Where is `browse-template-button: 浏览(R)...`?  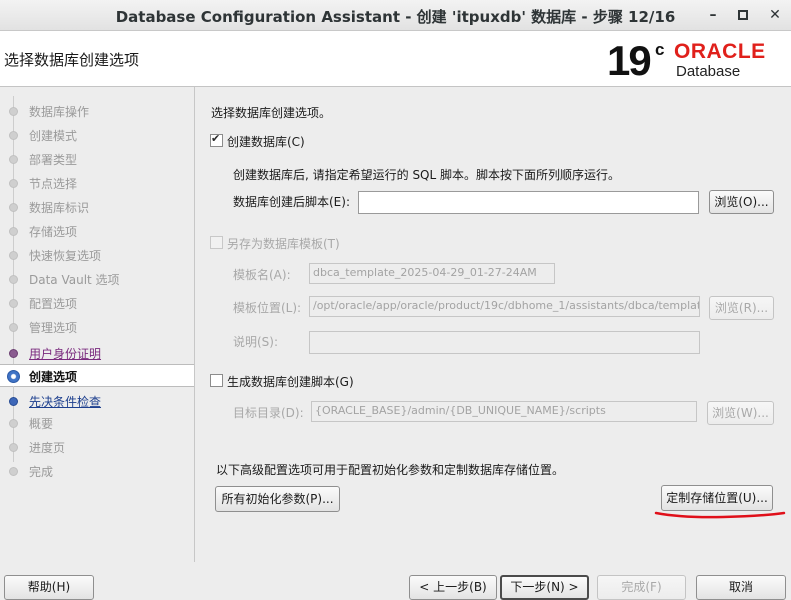
browse-template-button: 浏览(R)... is located at coordinates (741, 308).